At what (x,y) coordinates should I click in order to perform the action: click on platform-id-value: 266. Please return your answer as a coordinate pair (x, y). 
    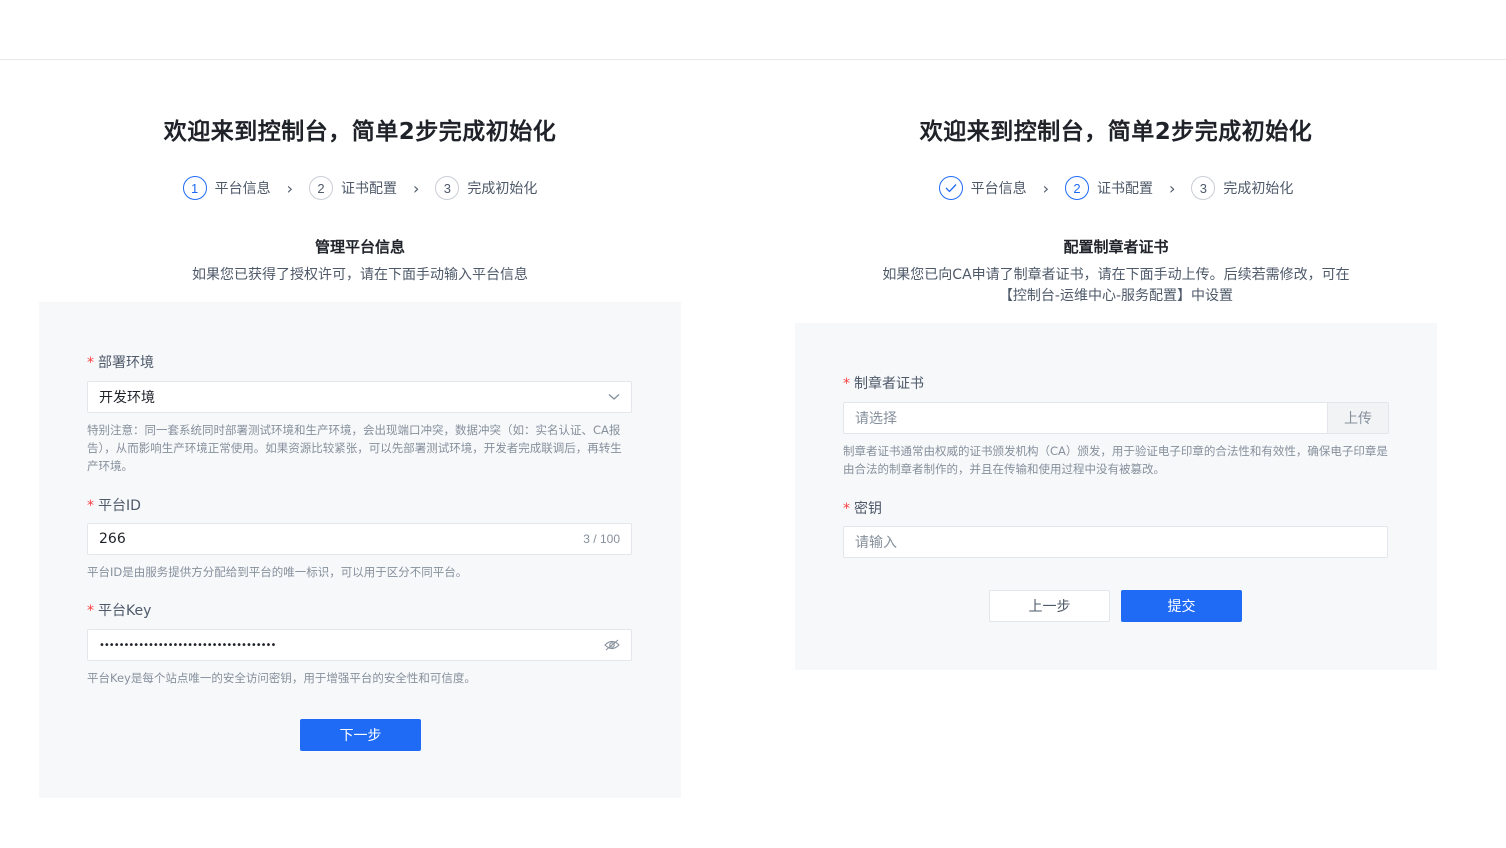
    Looking at the image, I should click on (112, 539).